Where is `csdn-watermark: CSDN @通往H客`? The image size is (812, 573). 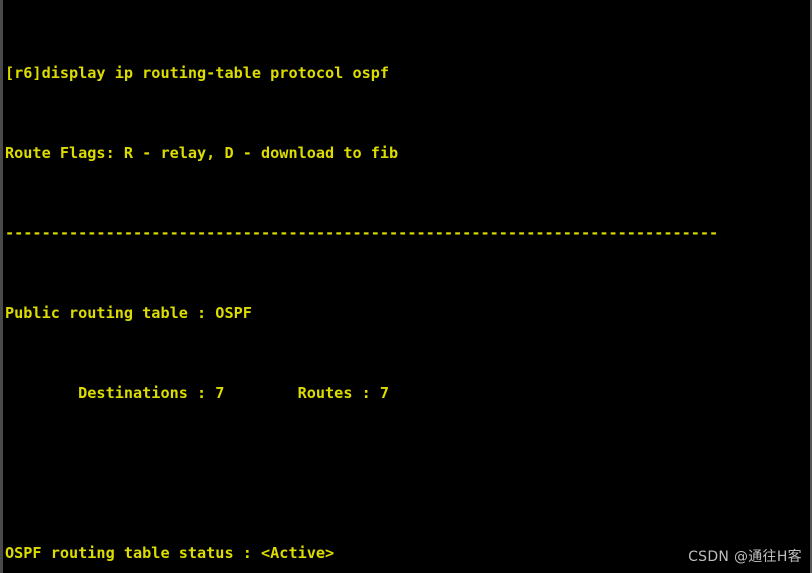
csdn-watermark: CSDN @通往H客 is located at coordinates (745, 557).